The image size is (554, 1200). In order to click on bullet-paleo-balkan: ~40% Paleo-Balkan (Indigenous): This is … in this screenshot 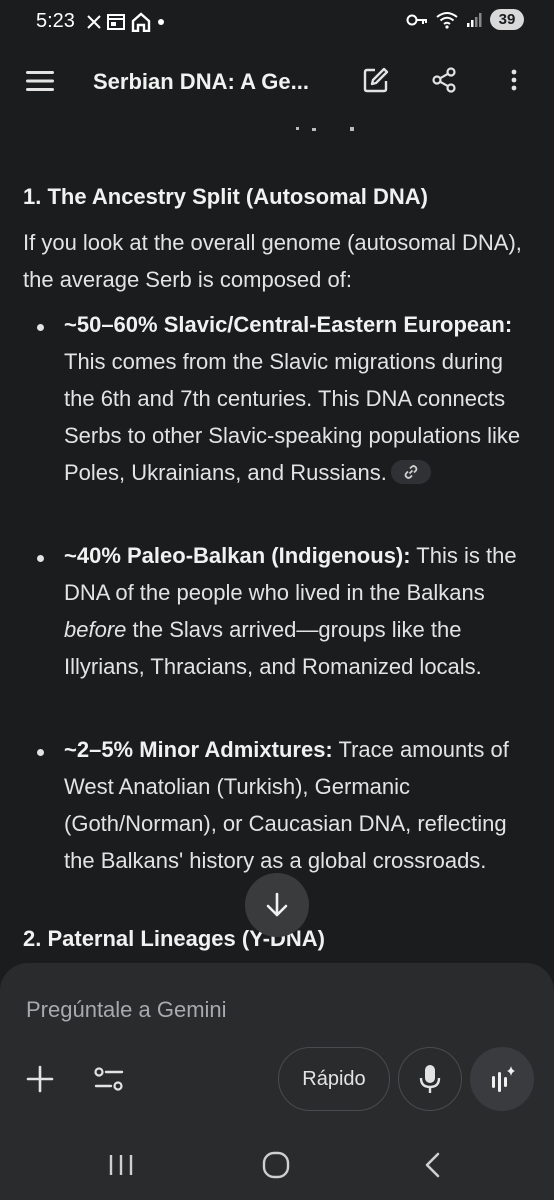, I will do `click(299, 611)`.